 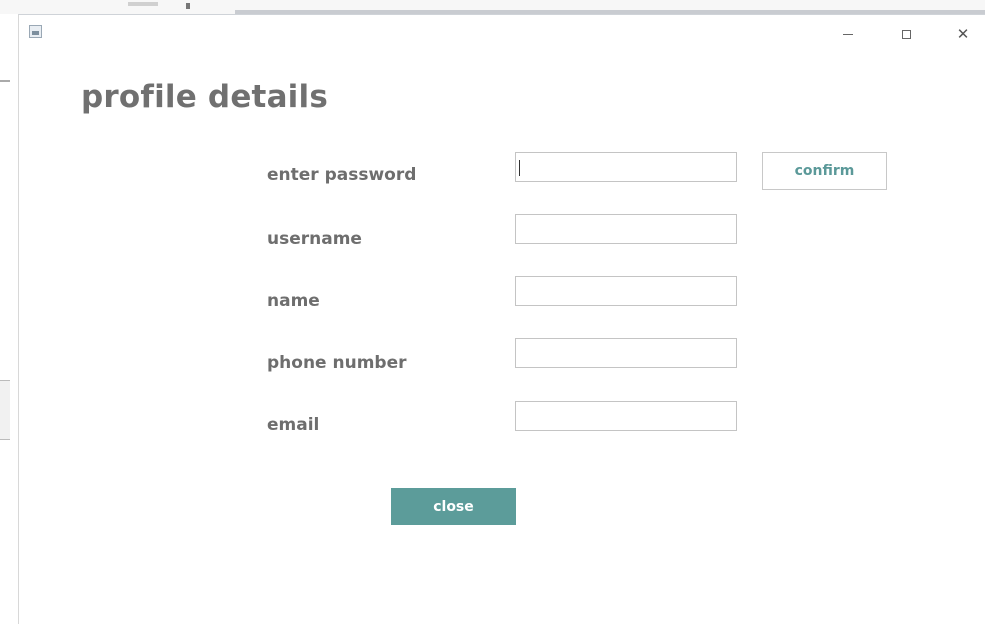 I want to click on email-label: email, so click(x=293, y=425).